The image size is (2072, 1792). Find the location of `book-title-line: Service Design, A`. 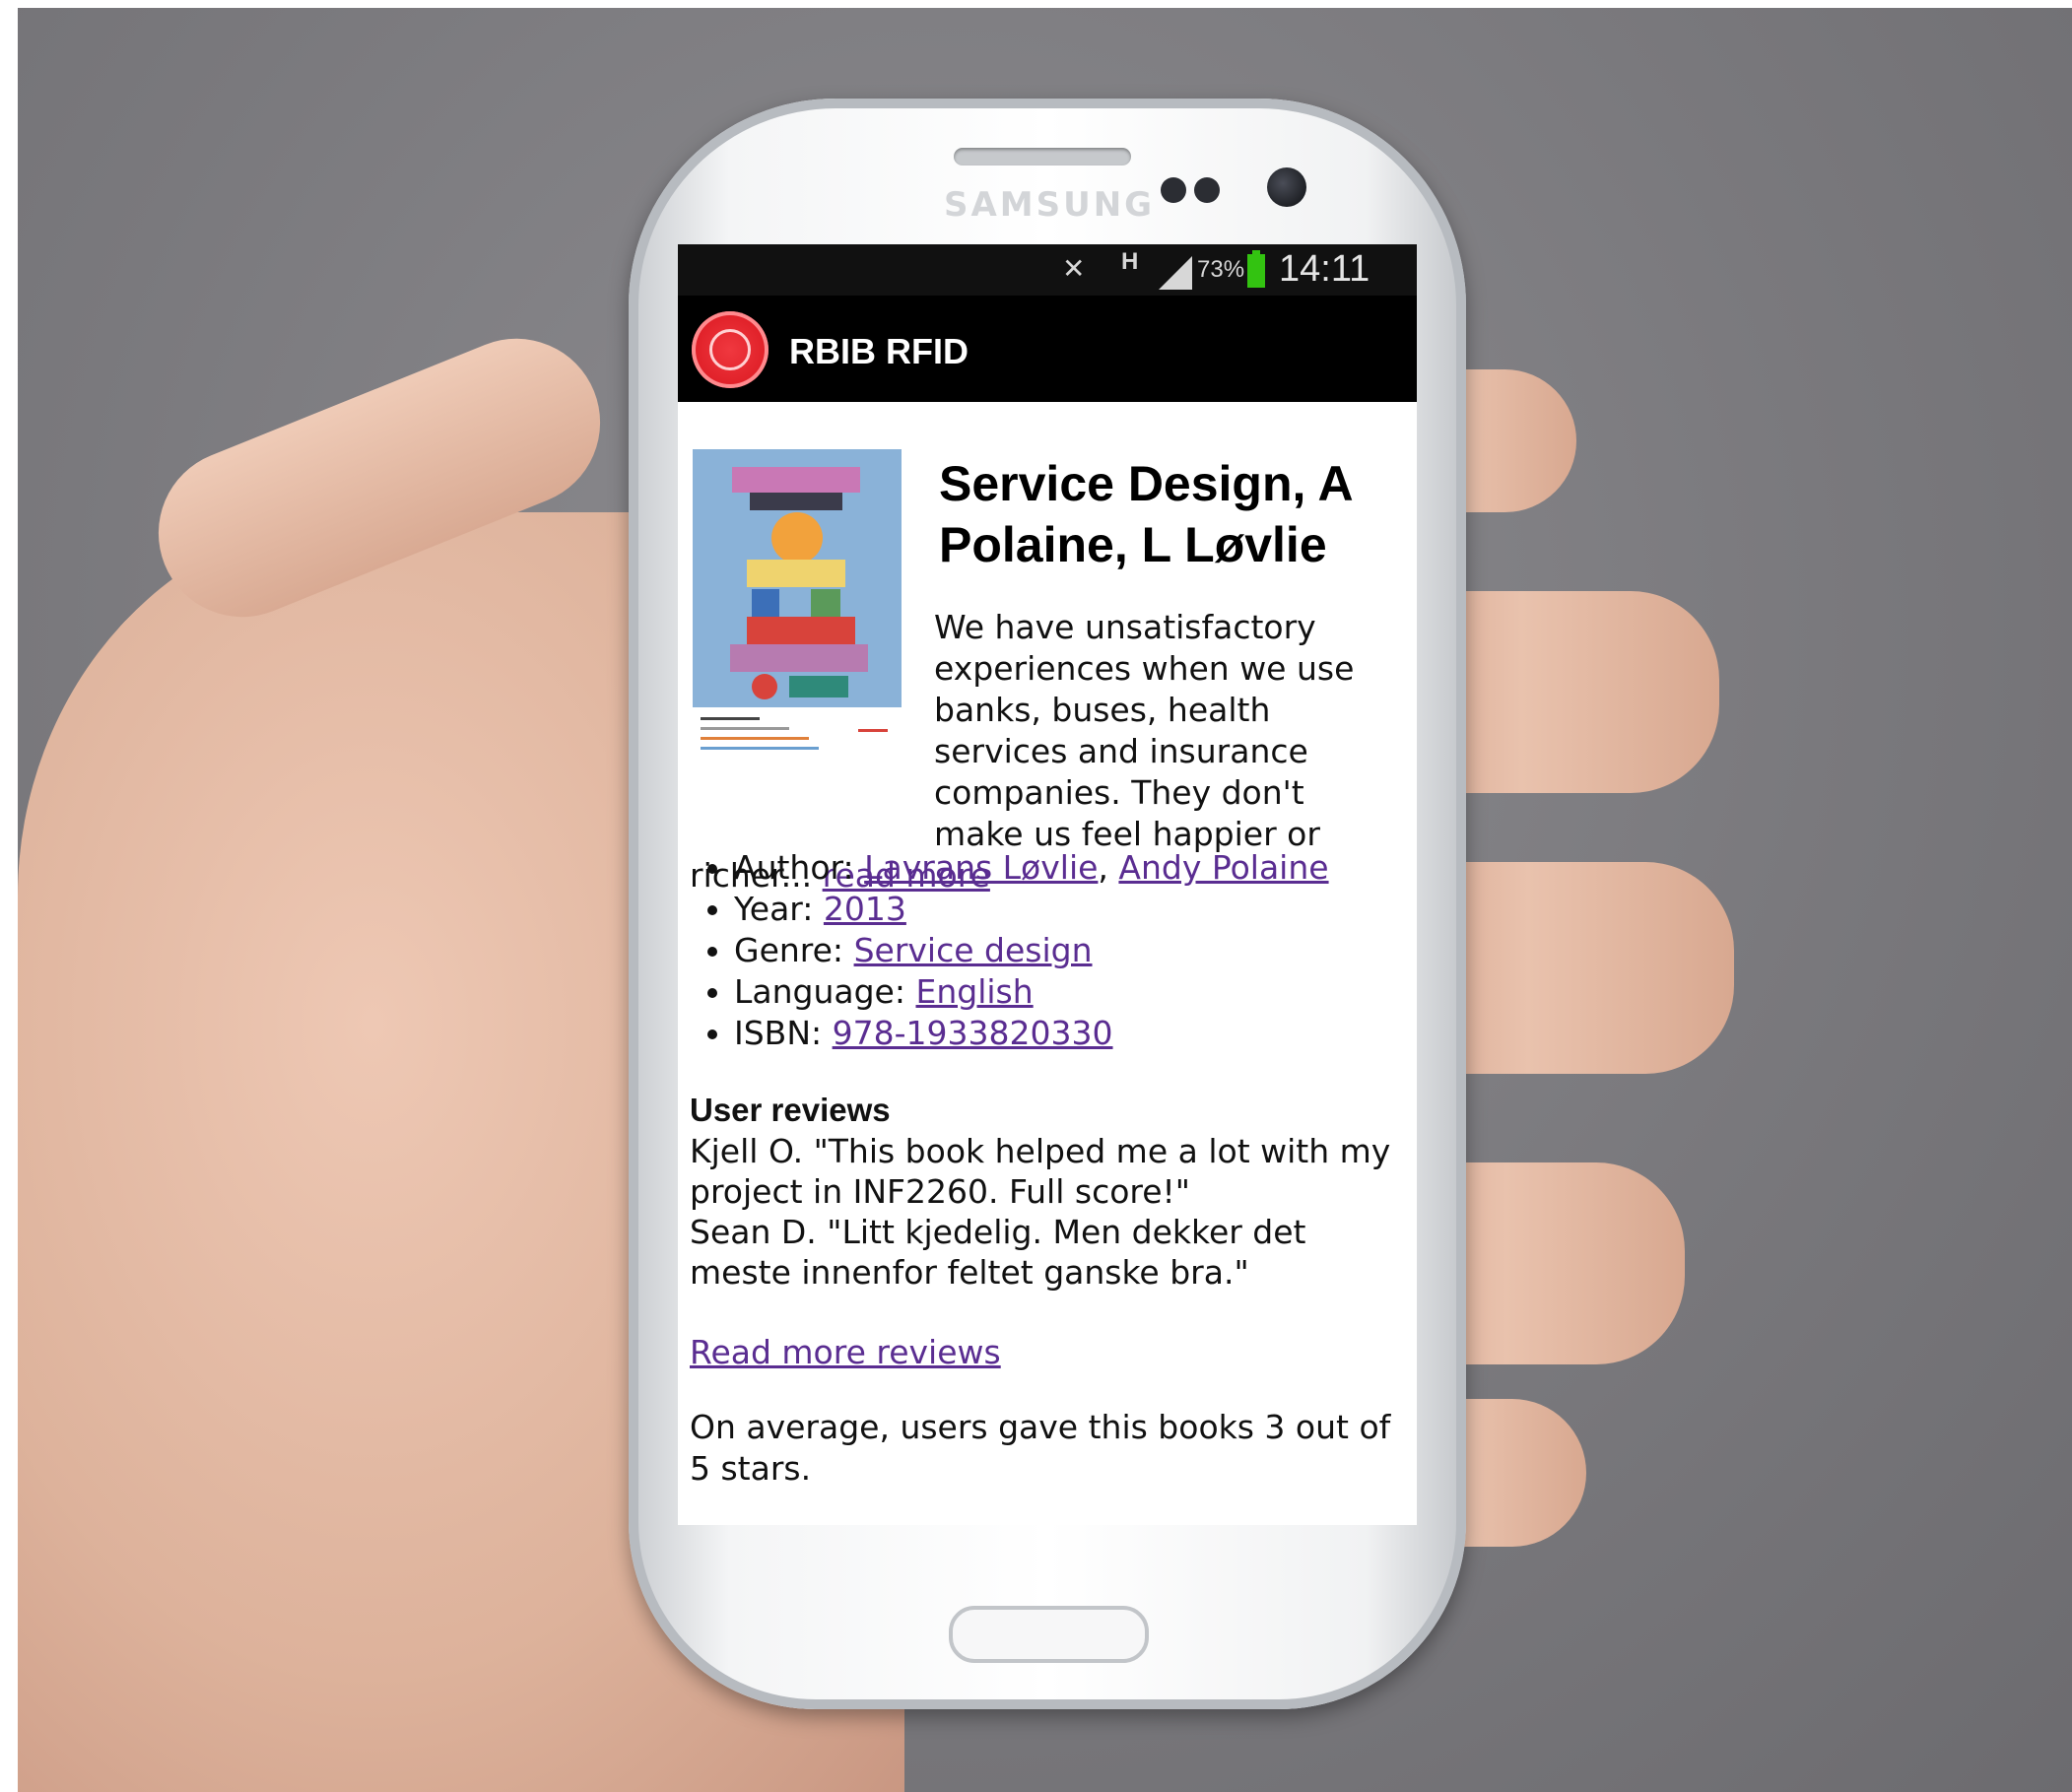

book-title-line: Service Design, A is located at coordinates (1146, 483).